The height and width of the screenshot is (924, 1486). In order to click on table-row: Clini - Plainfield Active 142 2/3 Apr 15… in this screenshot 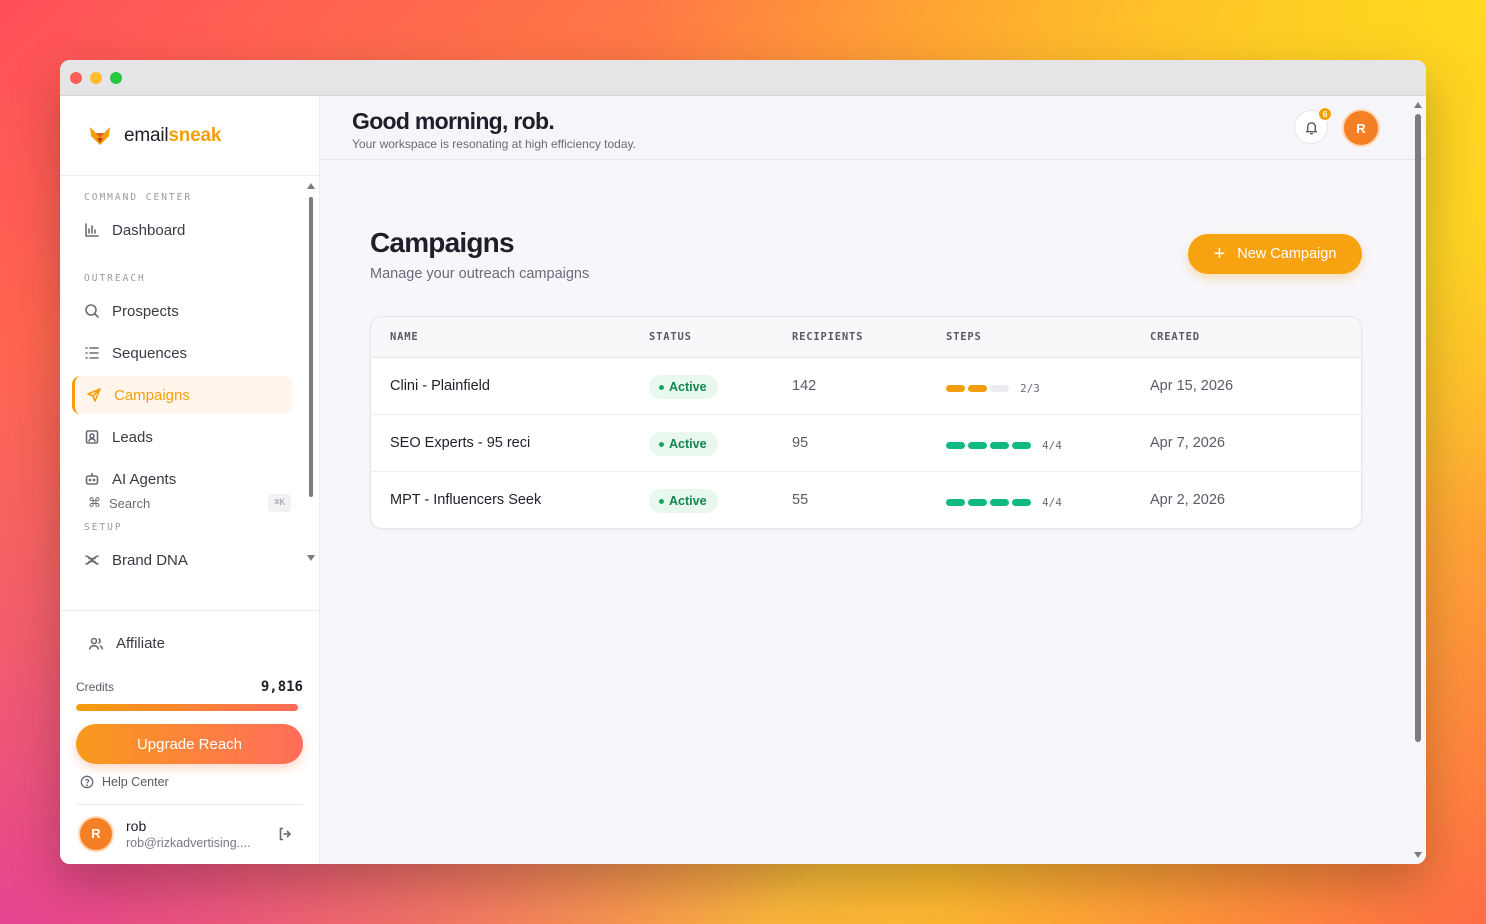, I will do `click(866, 386)`.